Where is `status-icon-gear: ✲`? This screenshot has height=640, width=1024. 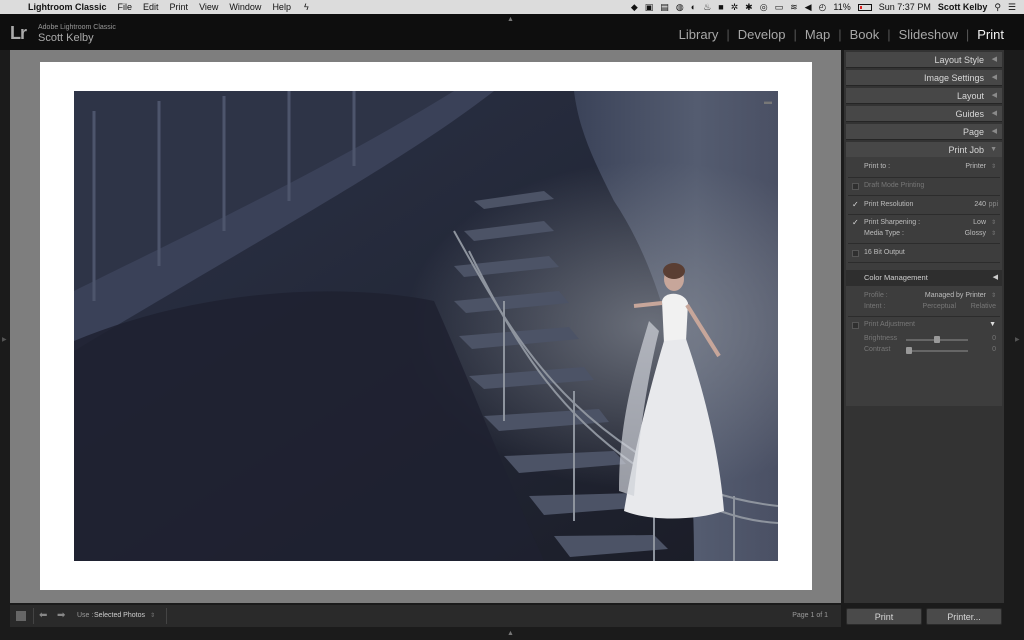
status-icon-gear: ✲ is located at coordinates (735, 7).